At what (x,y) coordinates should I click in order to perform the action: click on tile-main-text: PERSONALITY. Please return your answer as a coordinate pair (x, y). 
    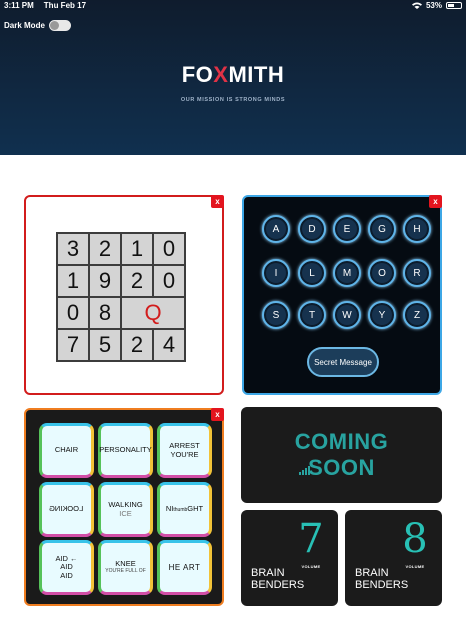
    Looking at the image, I should click on (125, 450).